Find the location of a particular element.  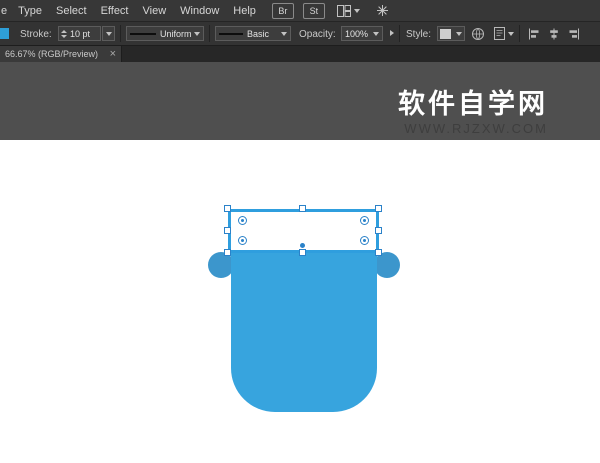

menu-window: Window is located at coordinates (199, 11).